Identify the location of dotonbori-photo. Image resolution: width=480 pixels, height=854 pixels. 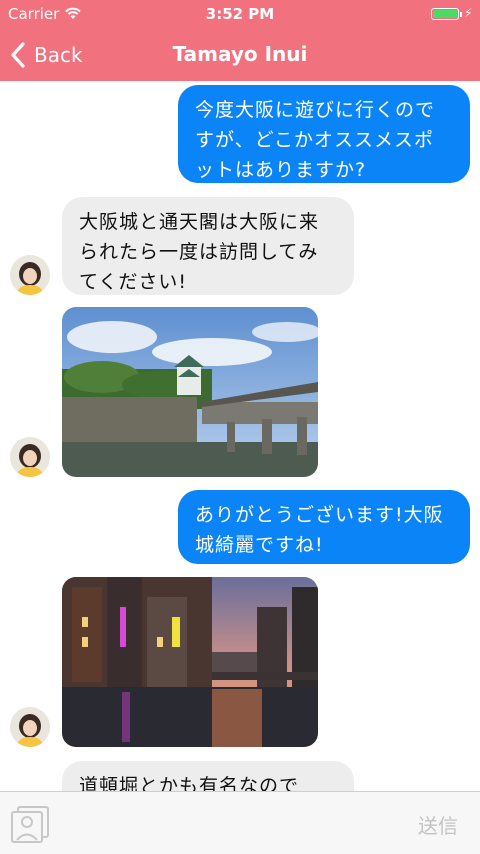
(190, 662).